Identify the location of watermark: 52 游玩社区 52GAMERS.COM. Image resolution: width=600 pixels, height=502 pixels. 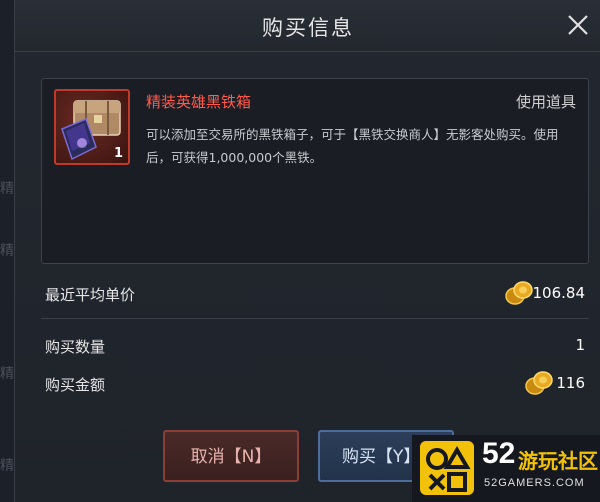
(506, 468).